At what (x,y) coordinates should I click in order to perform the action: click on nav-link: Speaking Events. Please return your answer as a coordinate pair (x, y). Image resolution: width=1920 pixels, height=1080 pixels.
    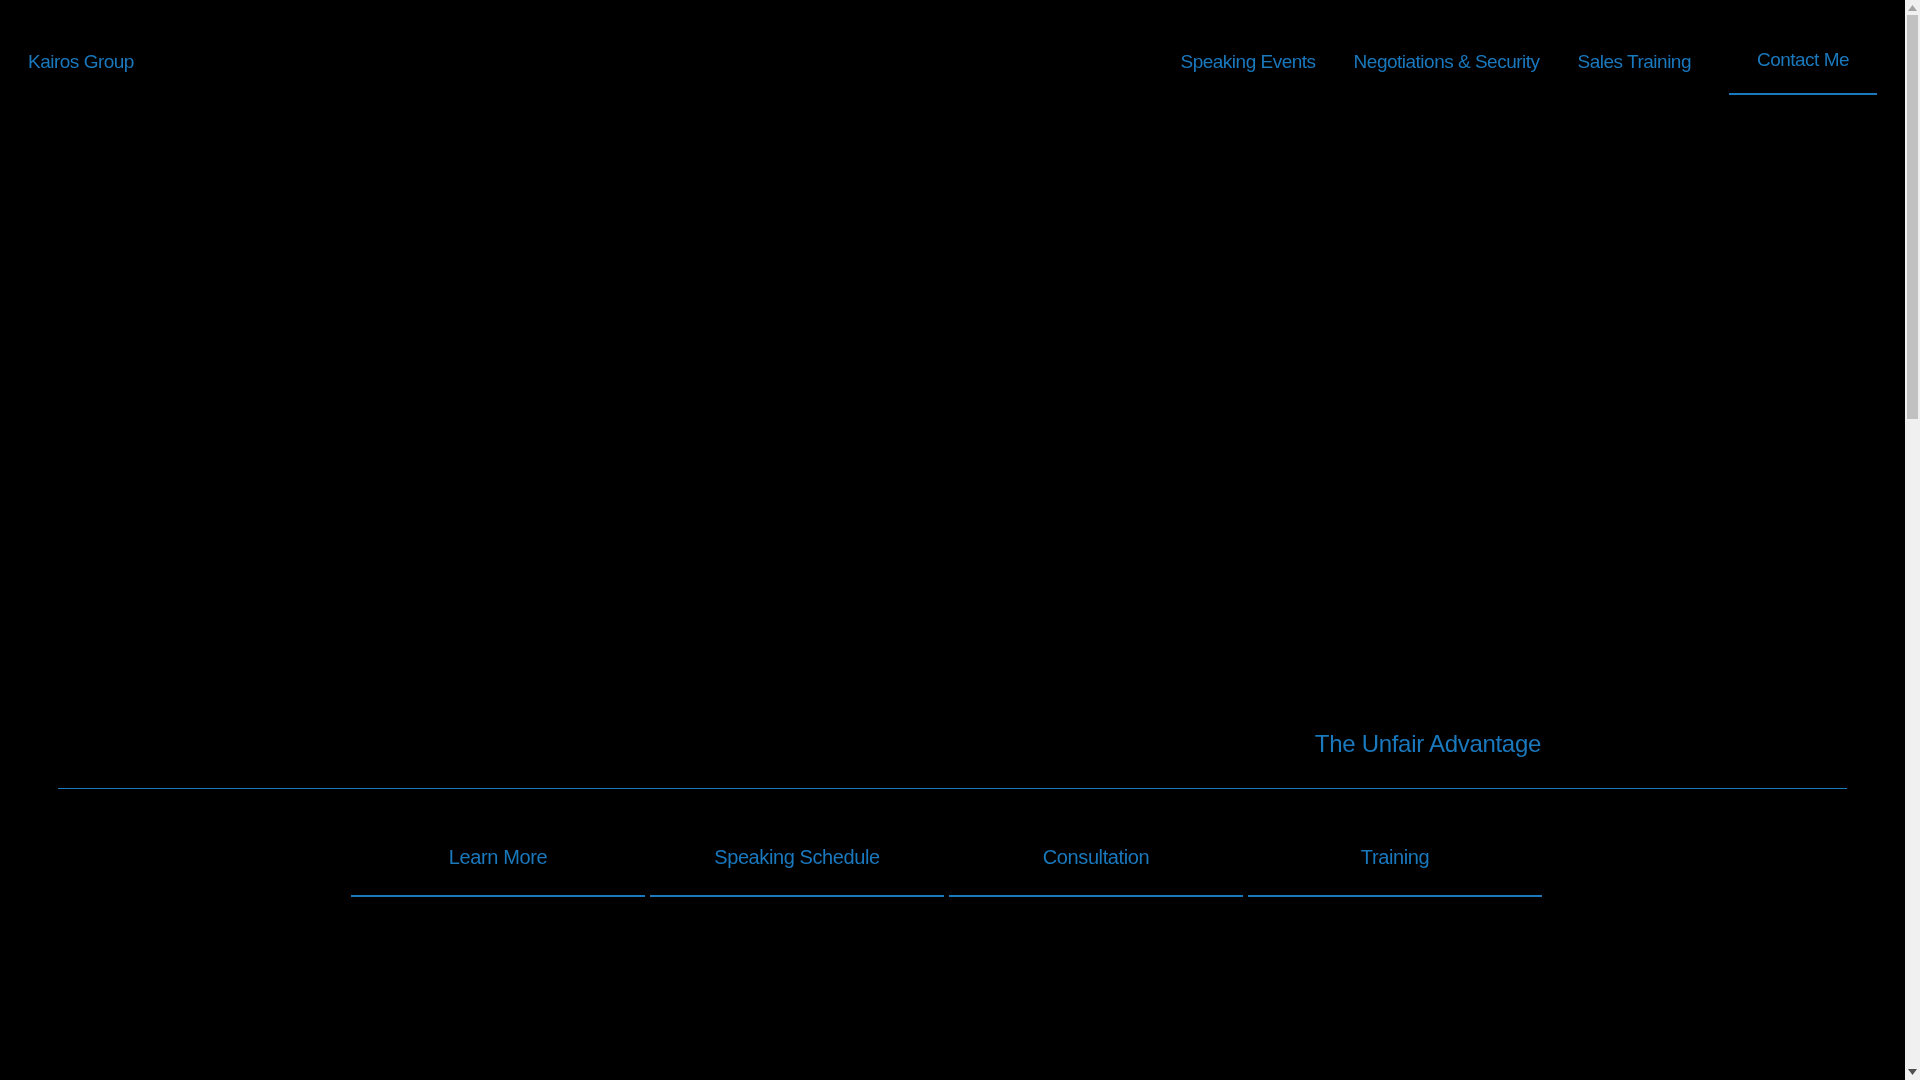
    Looking at the image, I should click on (1248, 61).